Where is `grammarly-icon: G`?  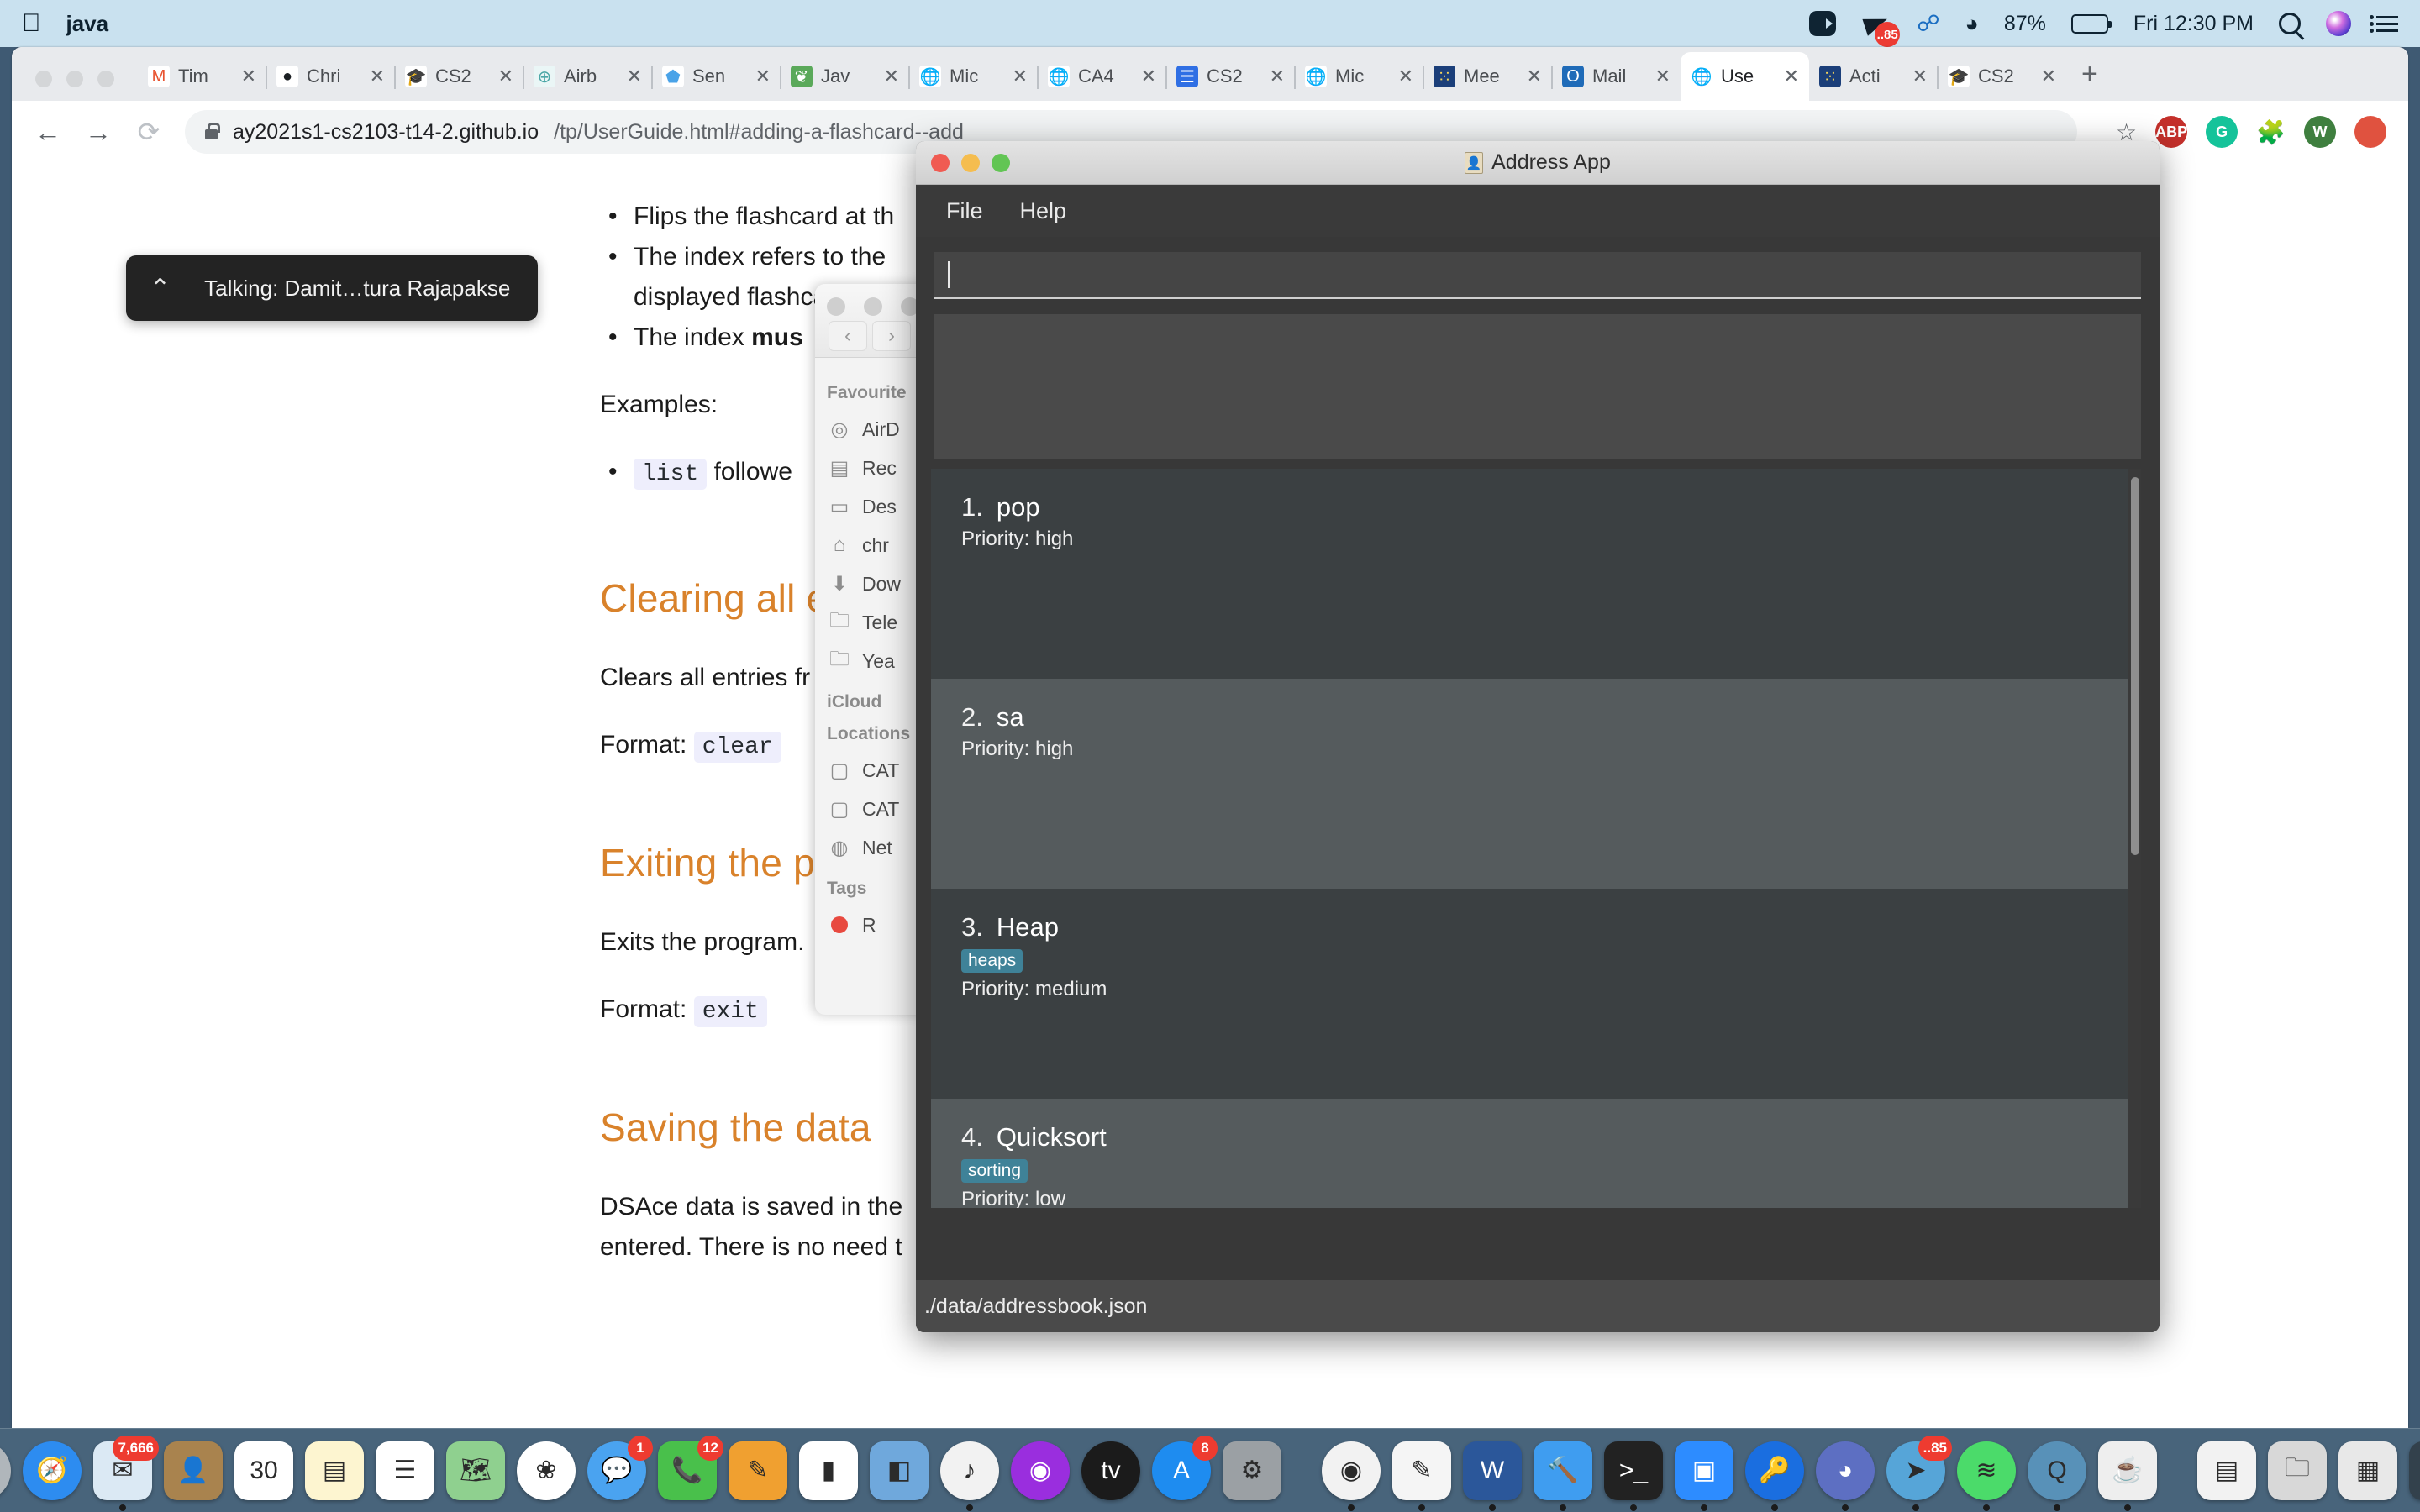 grammarly-icon: G is located at coordinates (2222, 132).